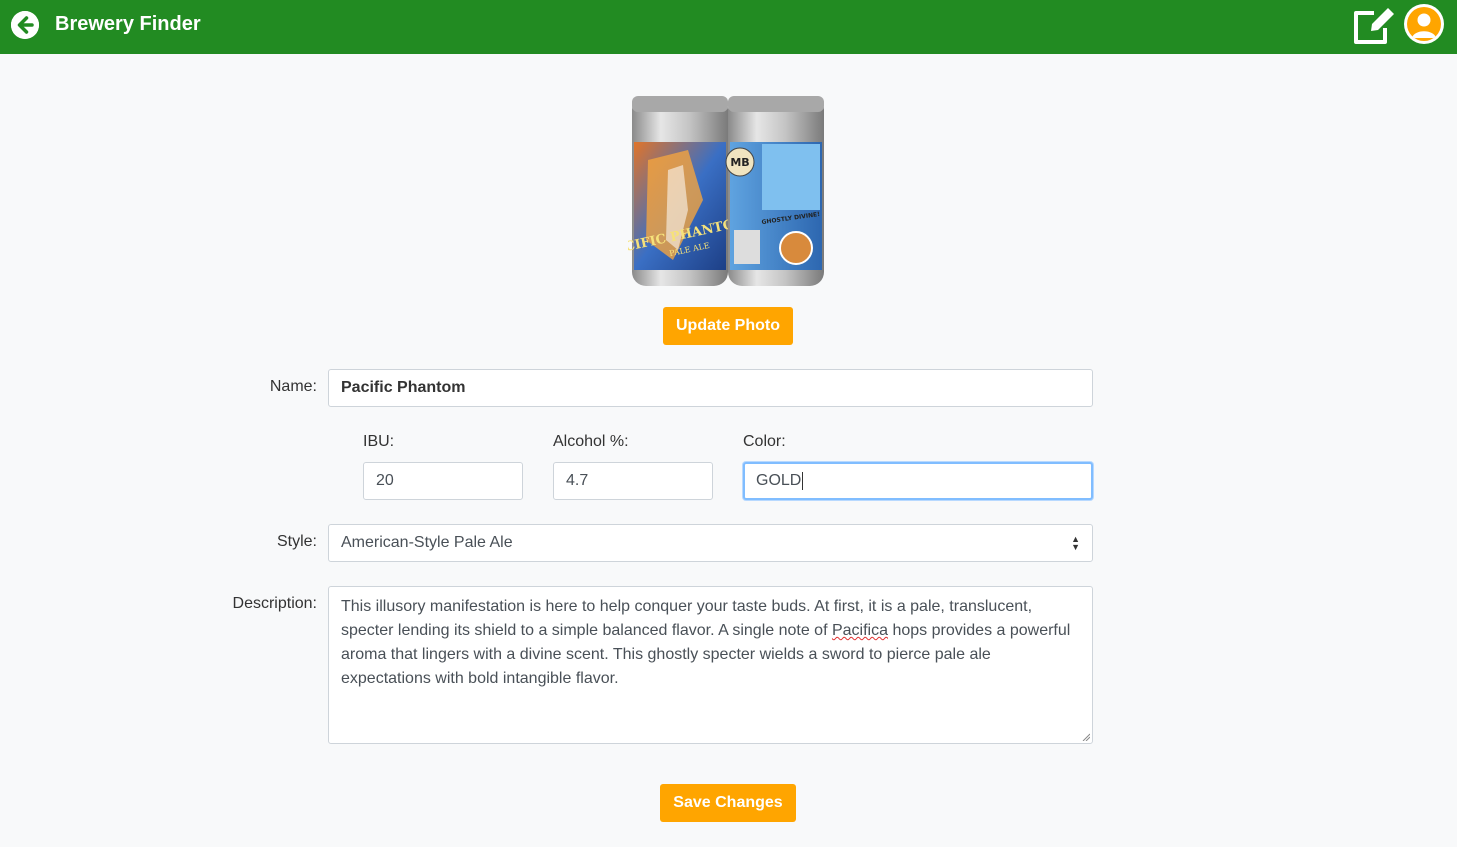 This screenshot has height=847, width=1457. Describe the element at coordinates (918, 481) in the screenshot. I see `color-input: GOLD` at that location.